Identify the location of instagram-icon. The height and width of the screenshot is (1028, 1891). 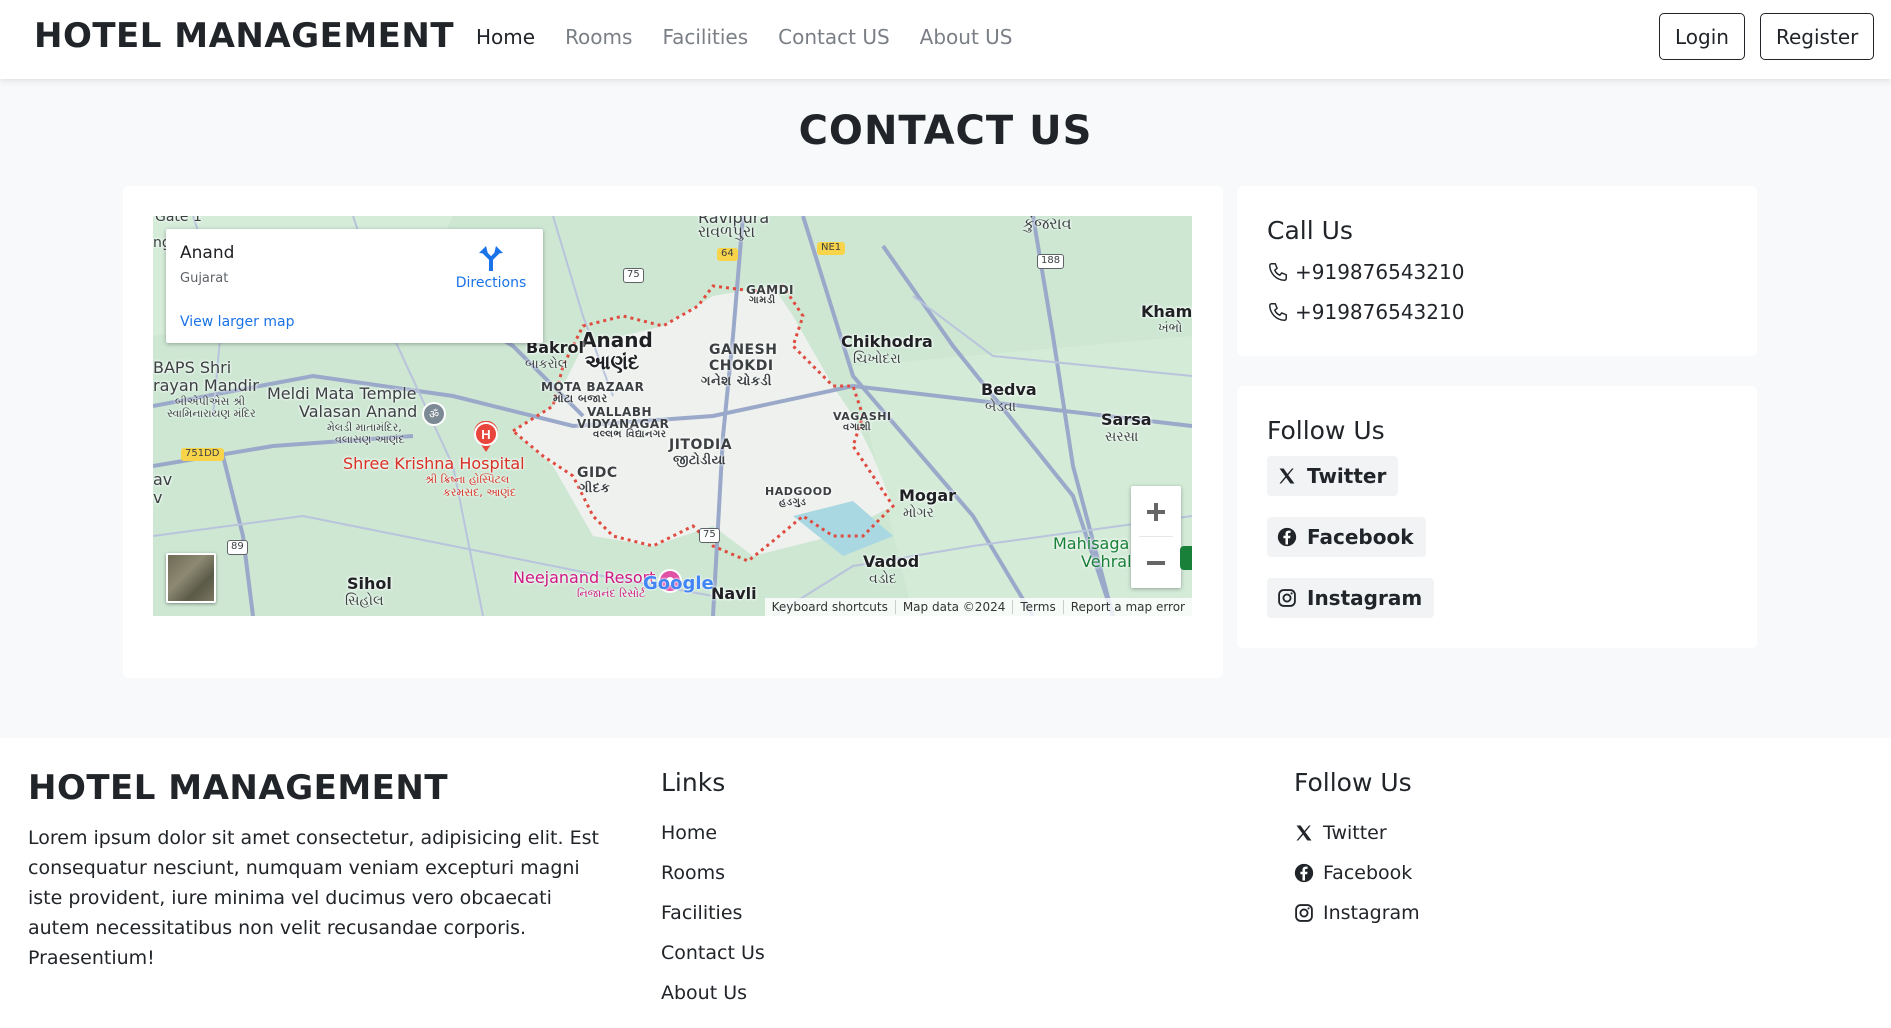
(1287, 598).